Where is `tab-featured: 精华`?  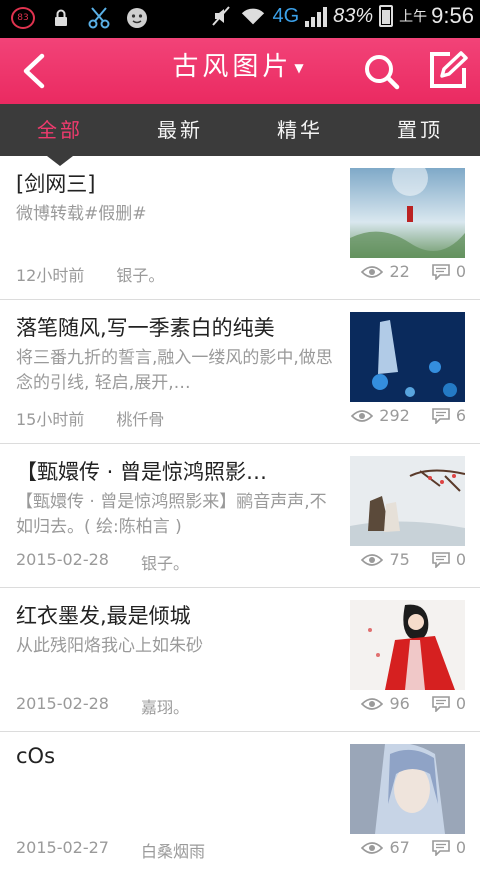
tab-featured: 精华 is located at coordinates (300, 130).